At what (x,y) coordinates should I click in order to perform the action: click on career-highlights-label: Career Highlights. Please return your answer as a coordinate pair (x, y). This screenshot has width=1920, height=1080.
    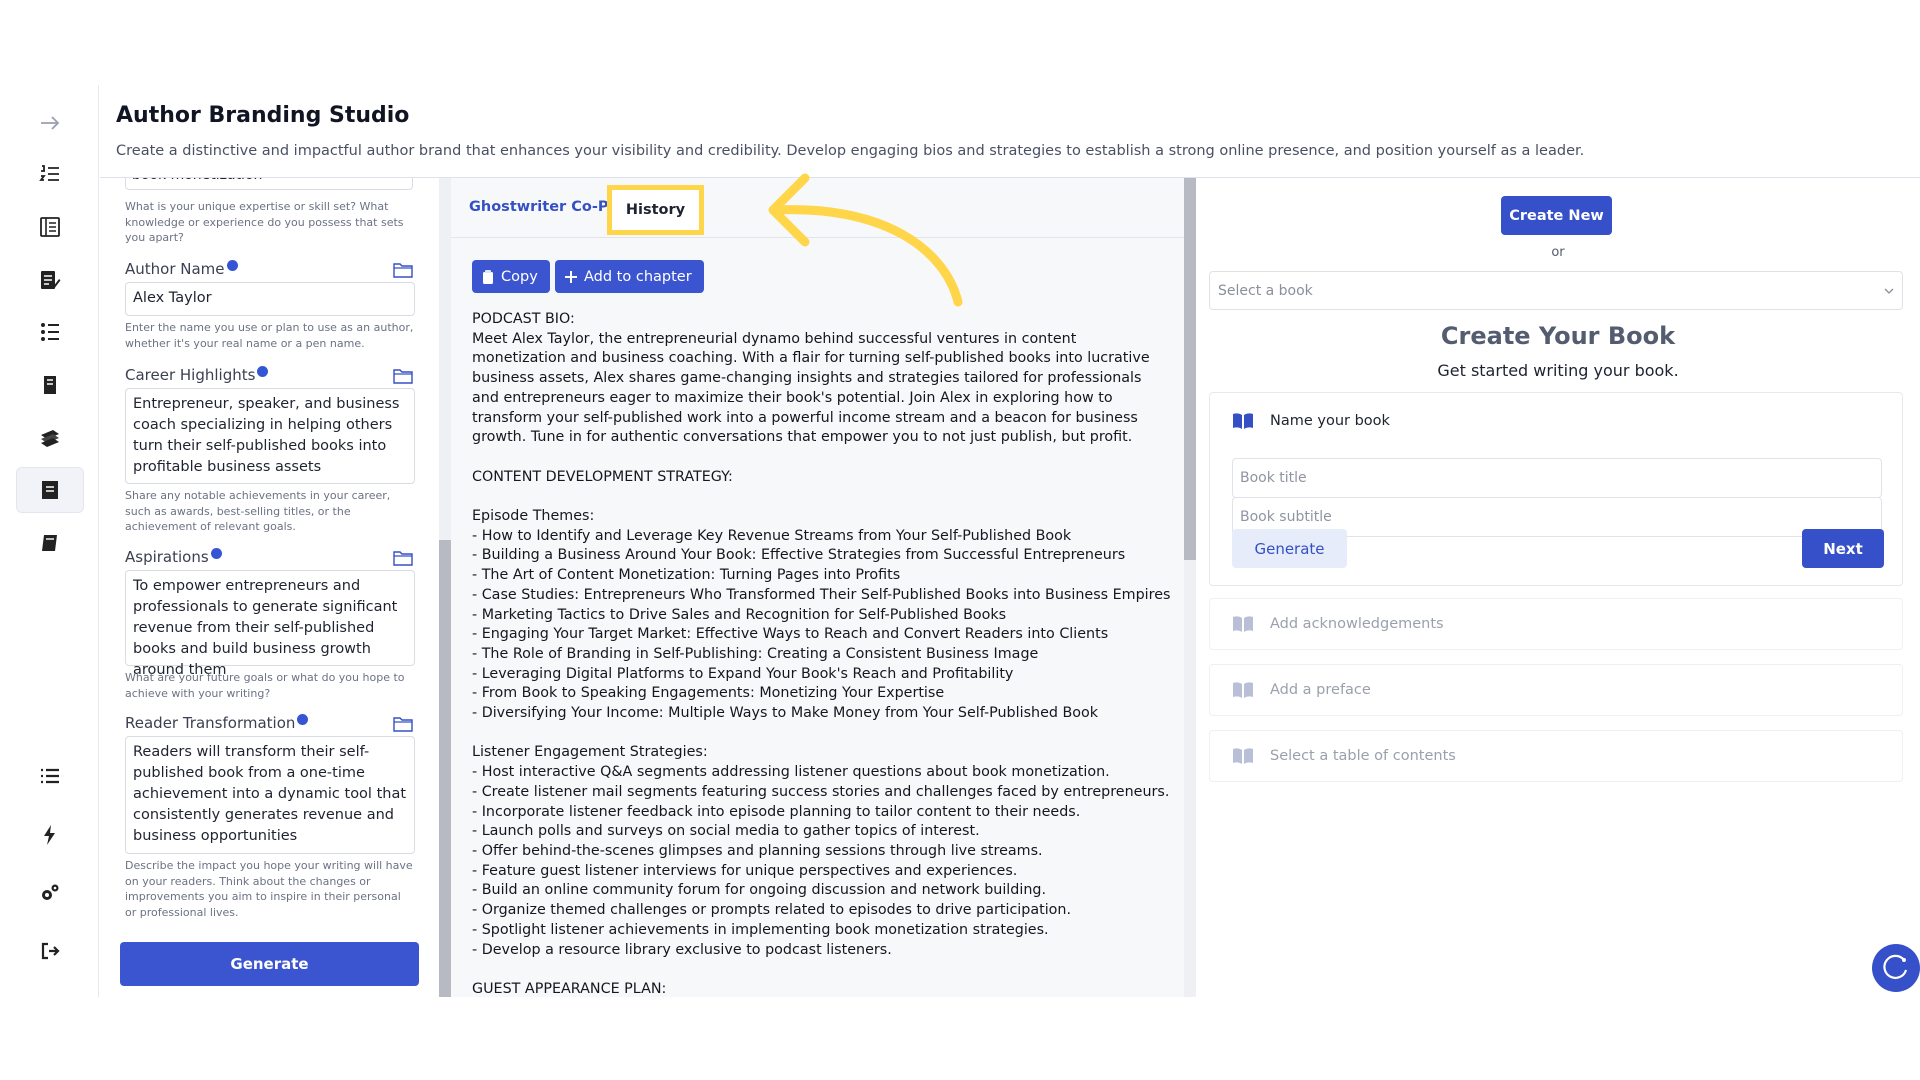
    Looking at the image, I should click on (197, 374).